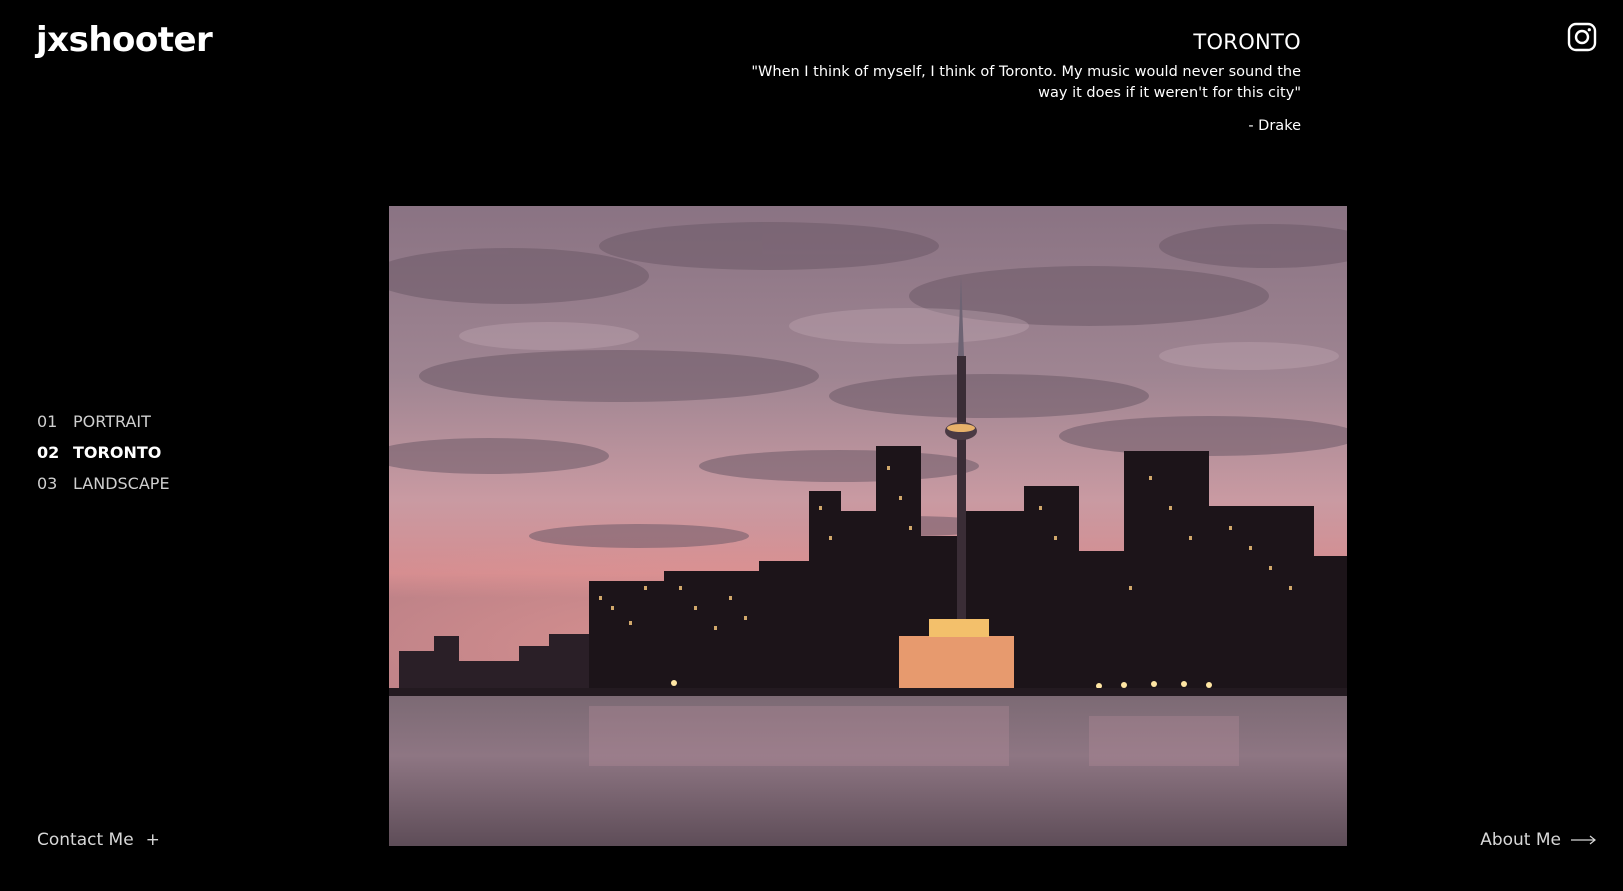 Image resolution: width=1623 pixels, height=891 pixels. I want to click on nav-item-number: 01, so click(47, 421).